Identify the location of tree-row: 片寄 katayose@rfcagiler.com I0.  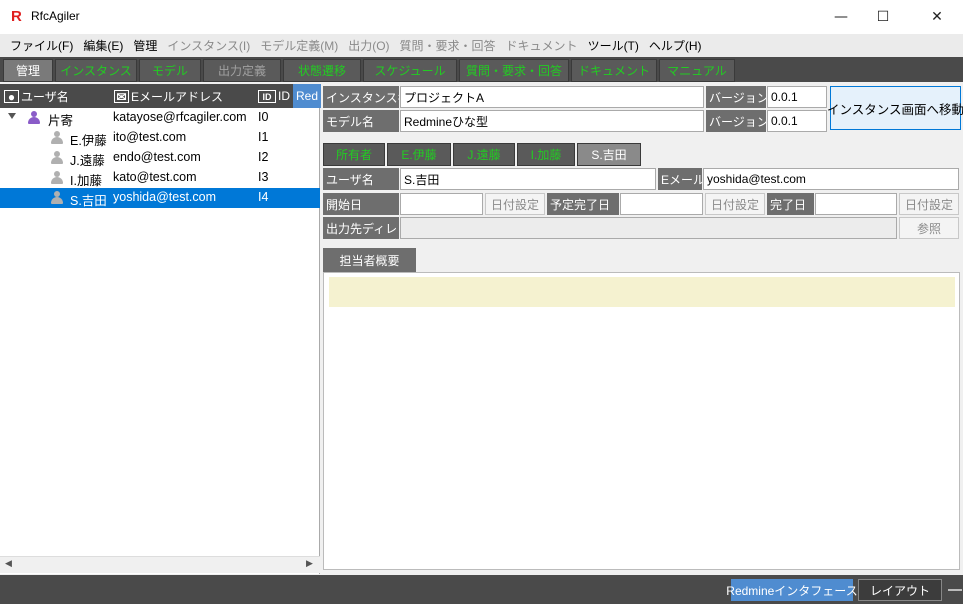
(160, 118).